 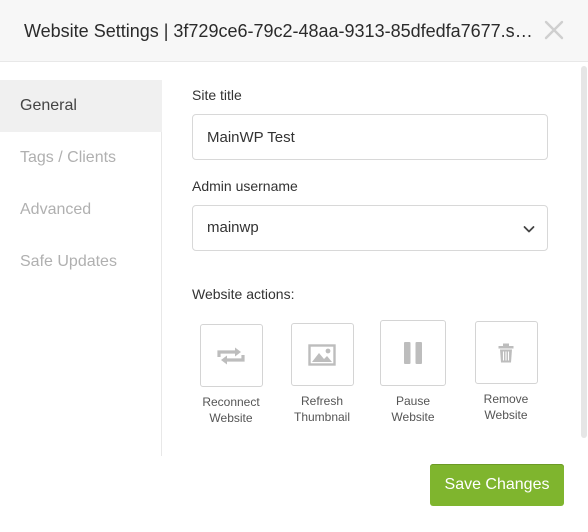 I want to click on scrollbar-thumb, so click(x=584, y=252).